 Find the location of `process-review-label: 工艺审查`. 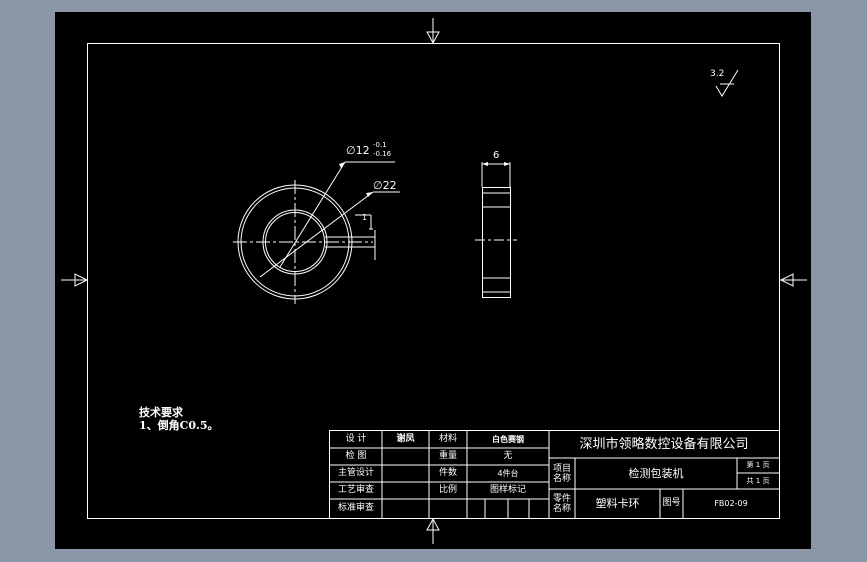

process-review-label: 工艺审查 is located at coordinates (355, 490).